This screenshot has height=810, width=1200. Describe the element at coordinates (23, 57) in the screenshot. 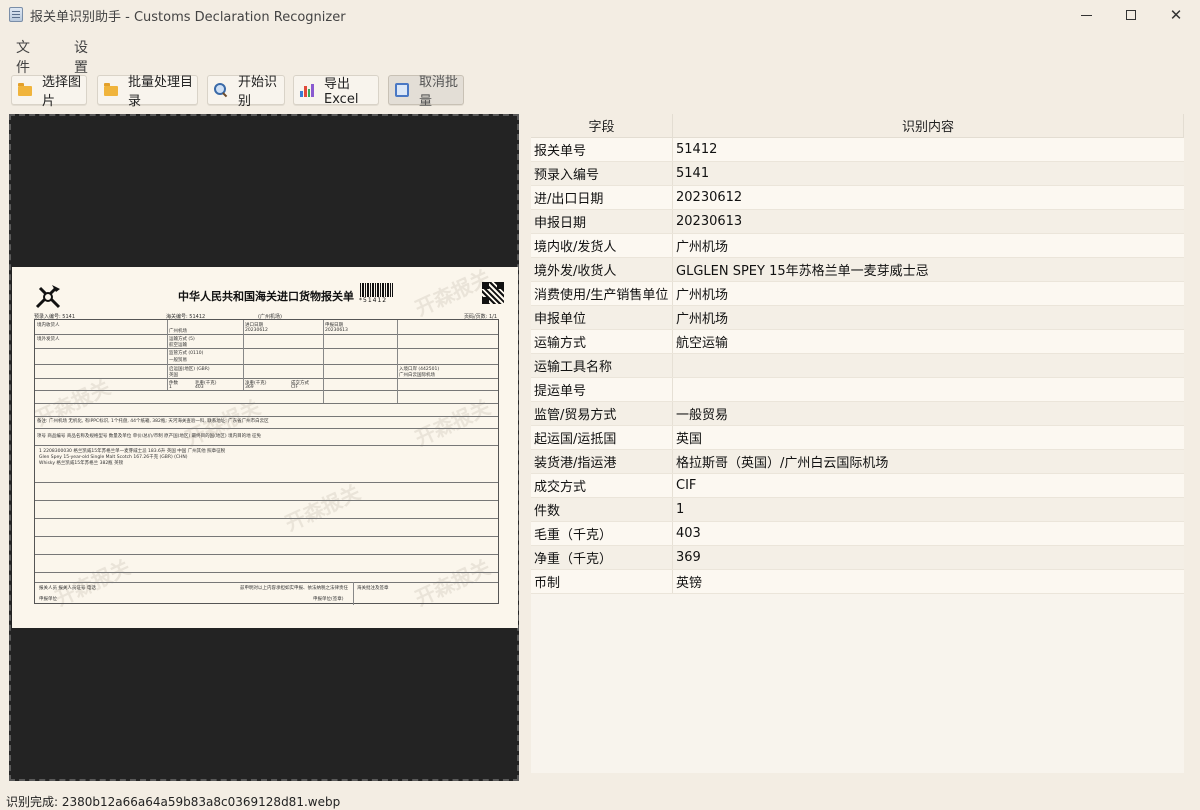

I see `menu-file: 文件` at that location.